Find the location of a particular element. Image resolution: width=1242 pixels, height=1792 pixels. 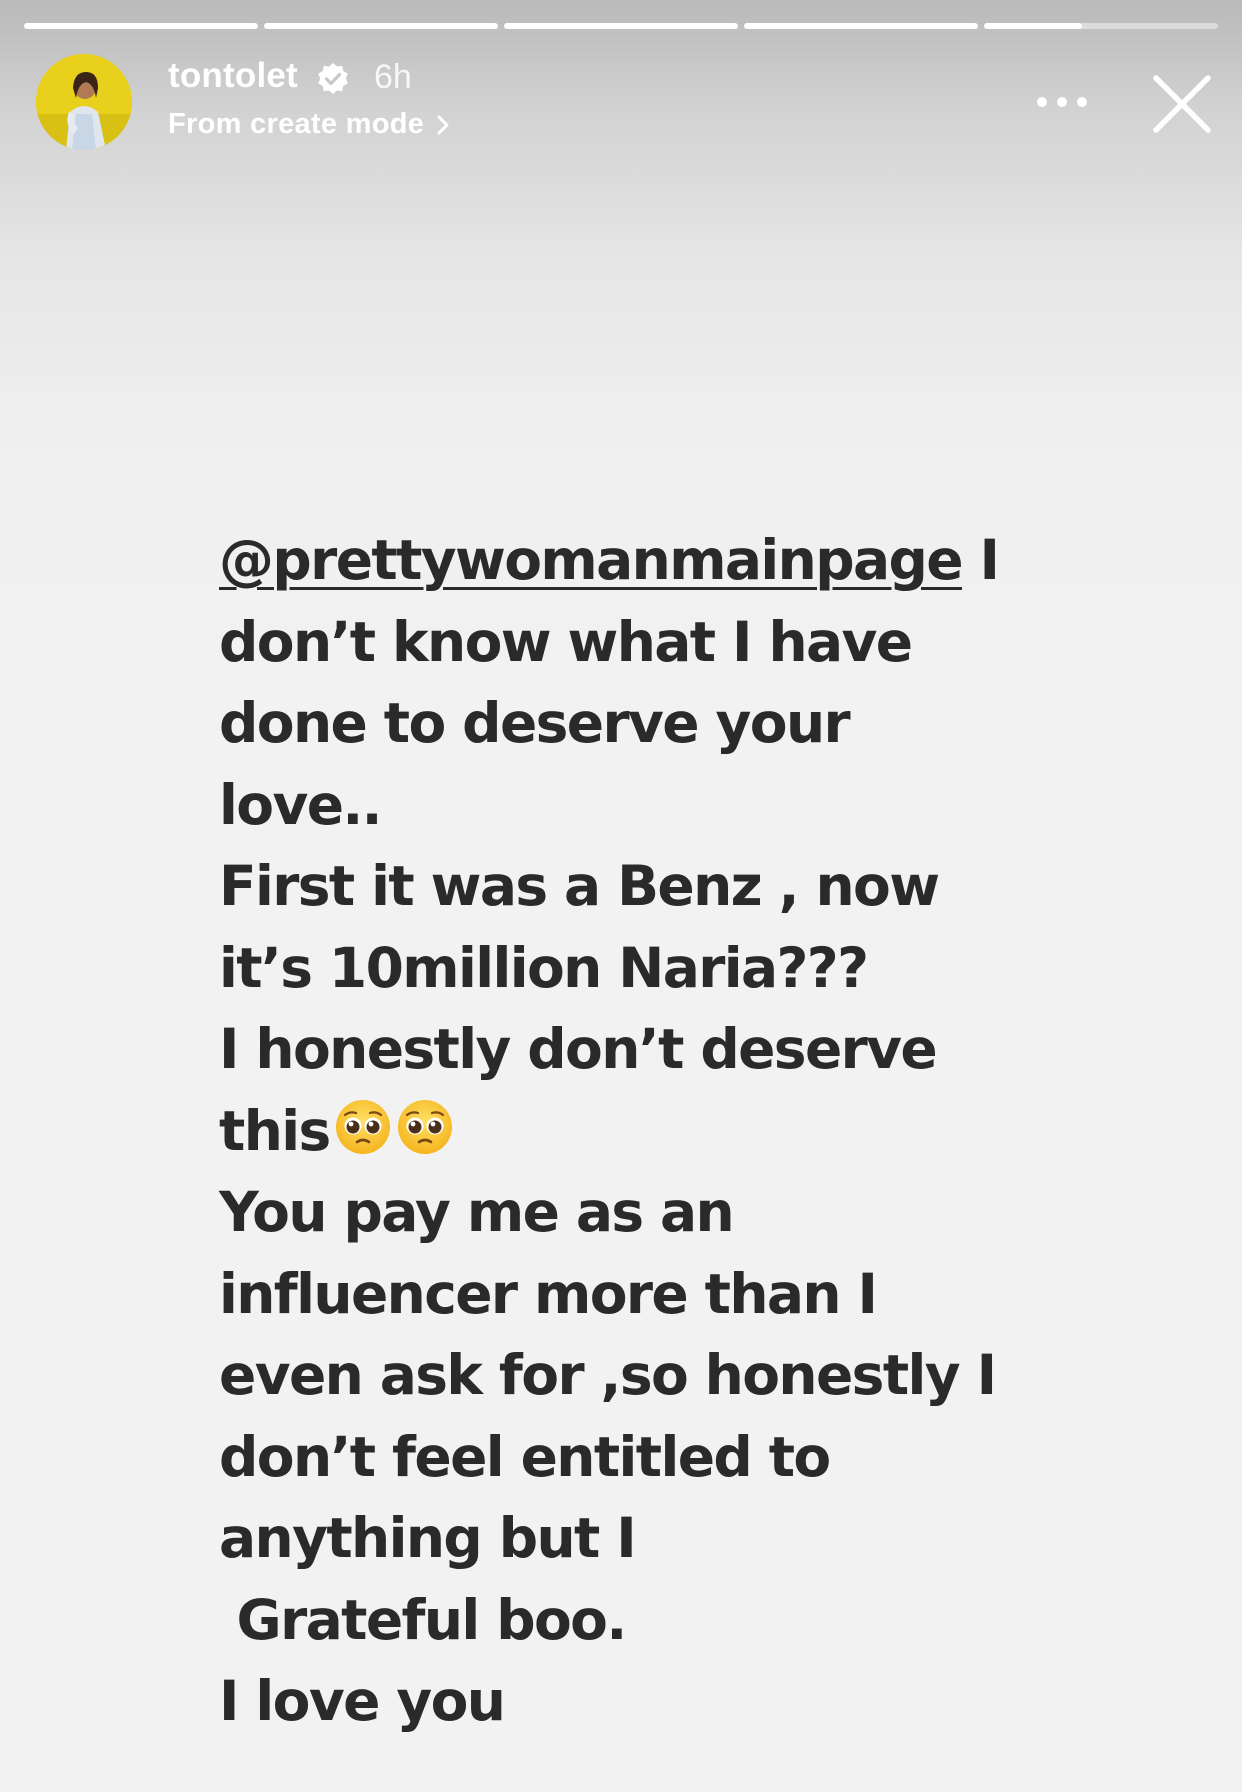

username: tontolet is located at coordinates (233, 76).